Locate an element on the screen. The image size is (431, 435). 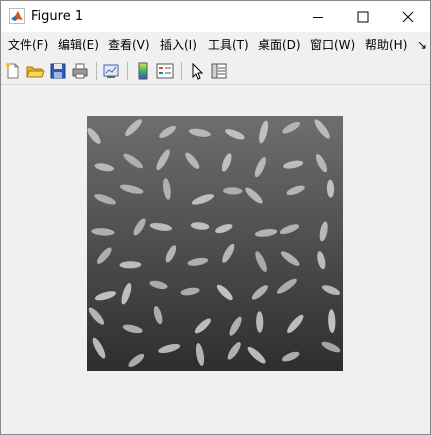
open-file-icon is located at coordinates (35, 72).